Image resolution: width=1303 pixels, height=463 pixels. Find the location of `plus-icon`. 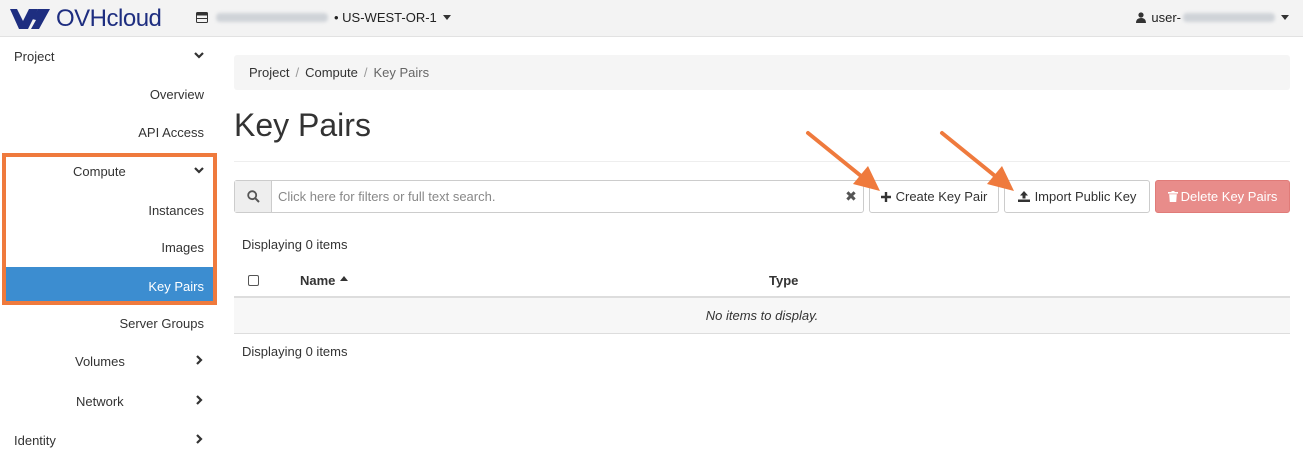

plus-icon is located at coordinates (885, 196).